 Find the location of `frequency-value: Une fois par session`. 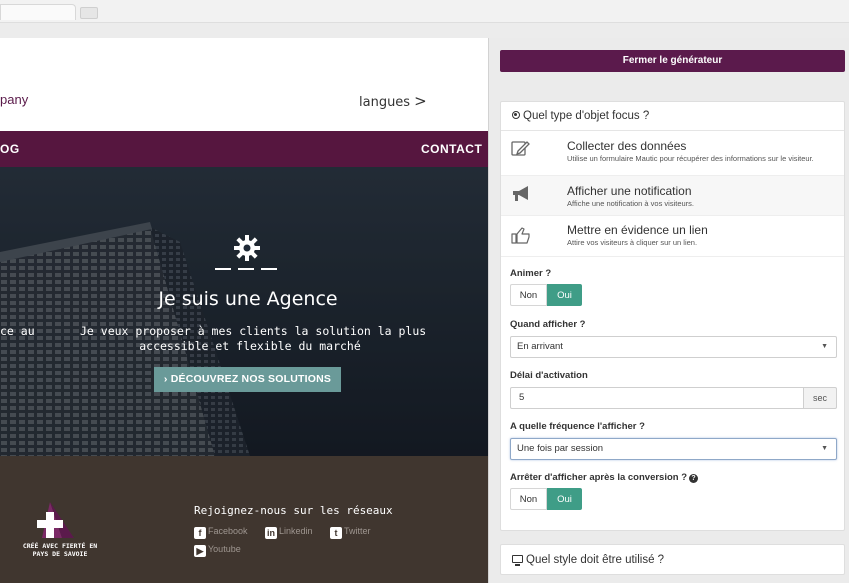

frequency-value: Une fois par session is located at coordinates (560, 448).